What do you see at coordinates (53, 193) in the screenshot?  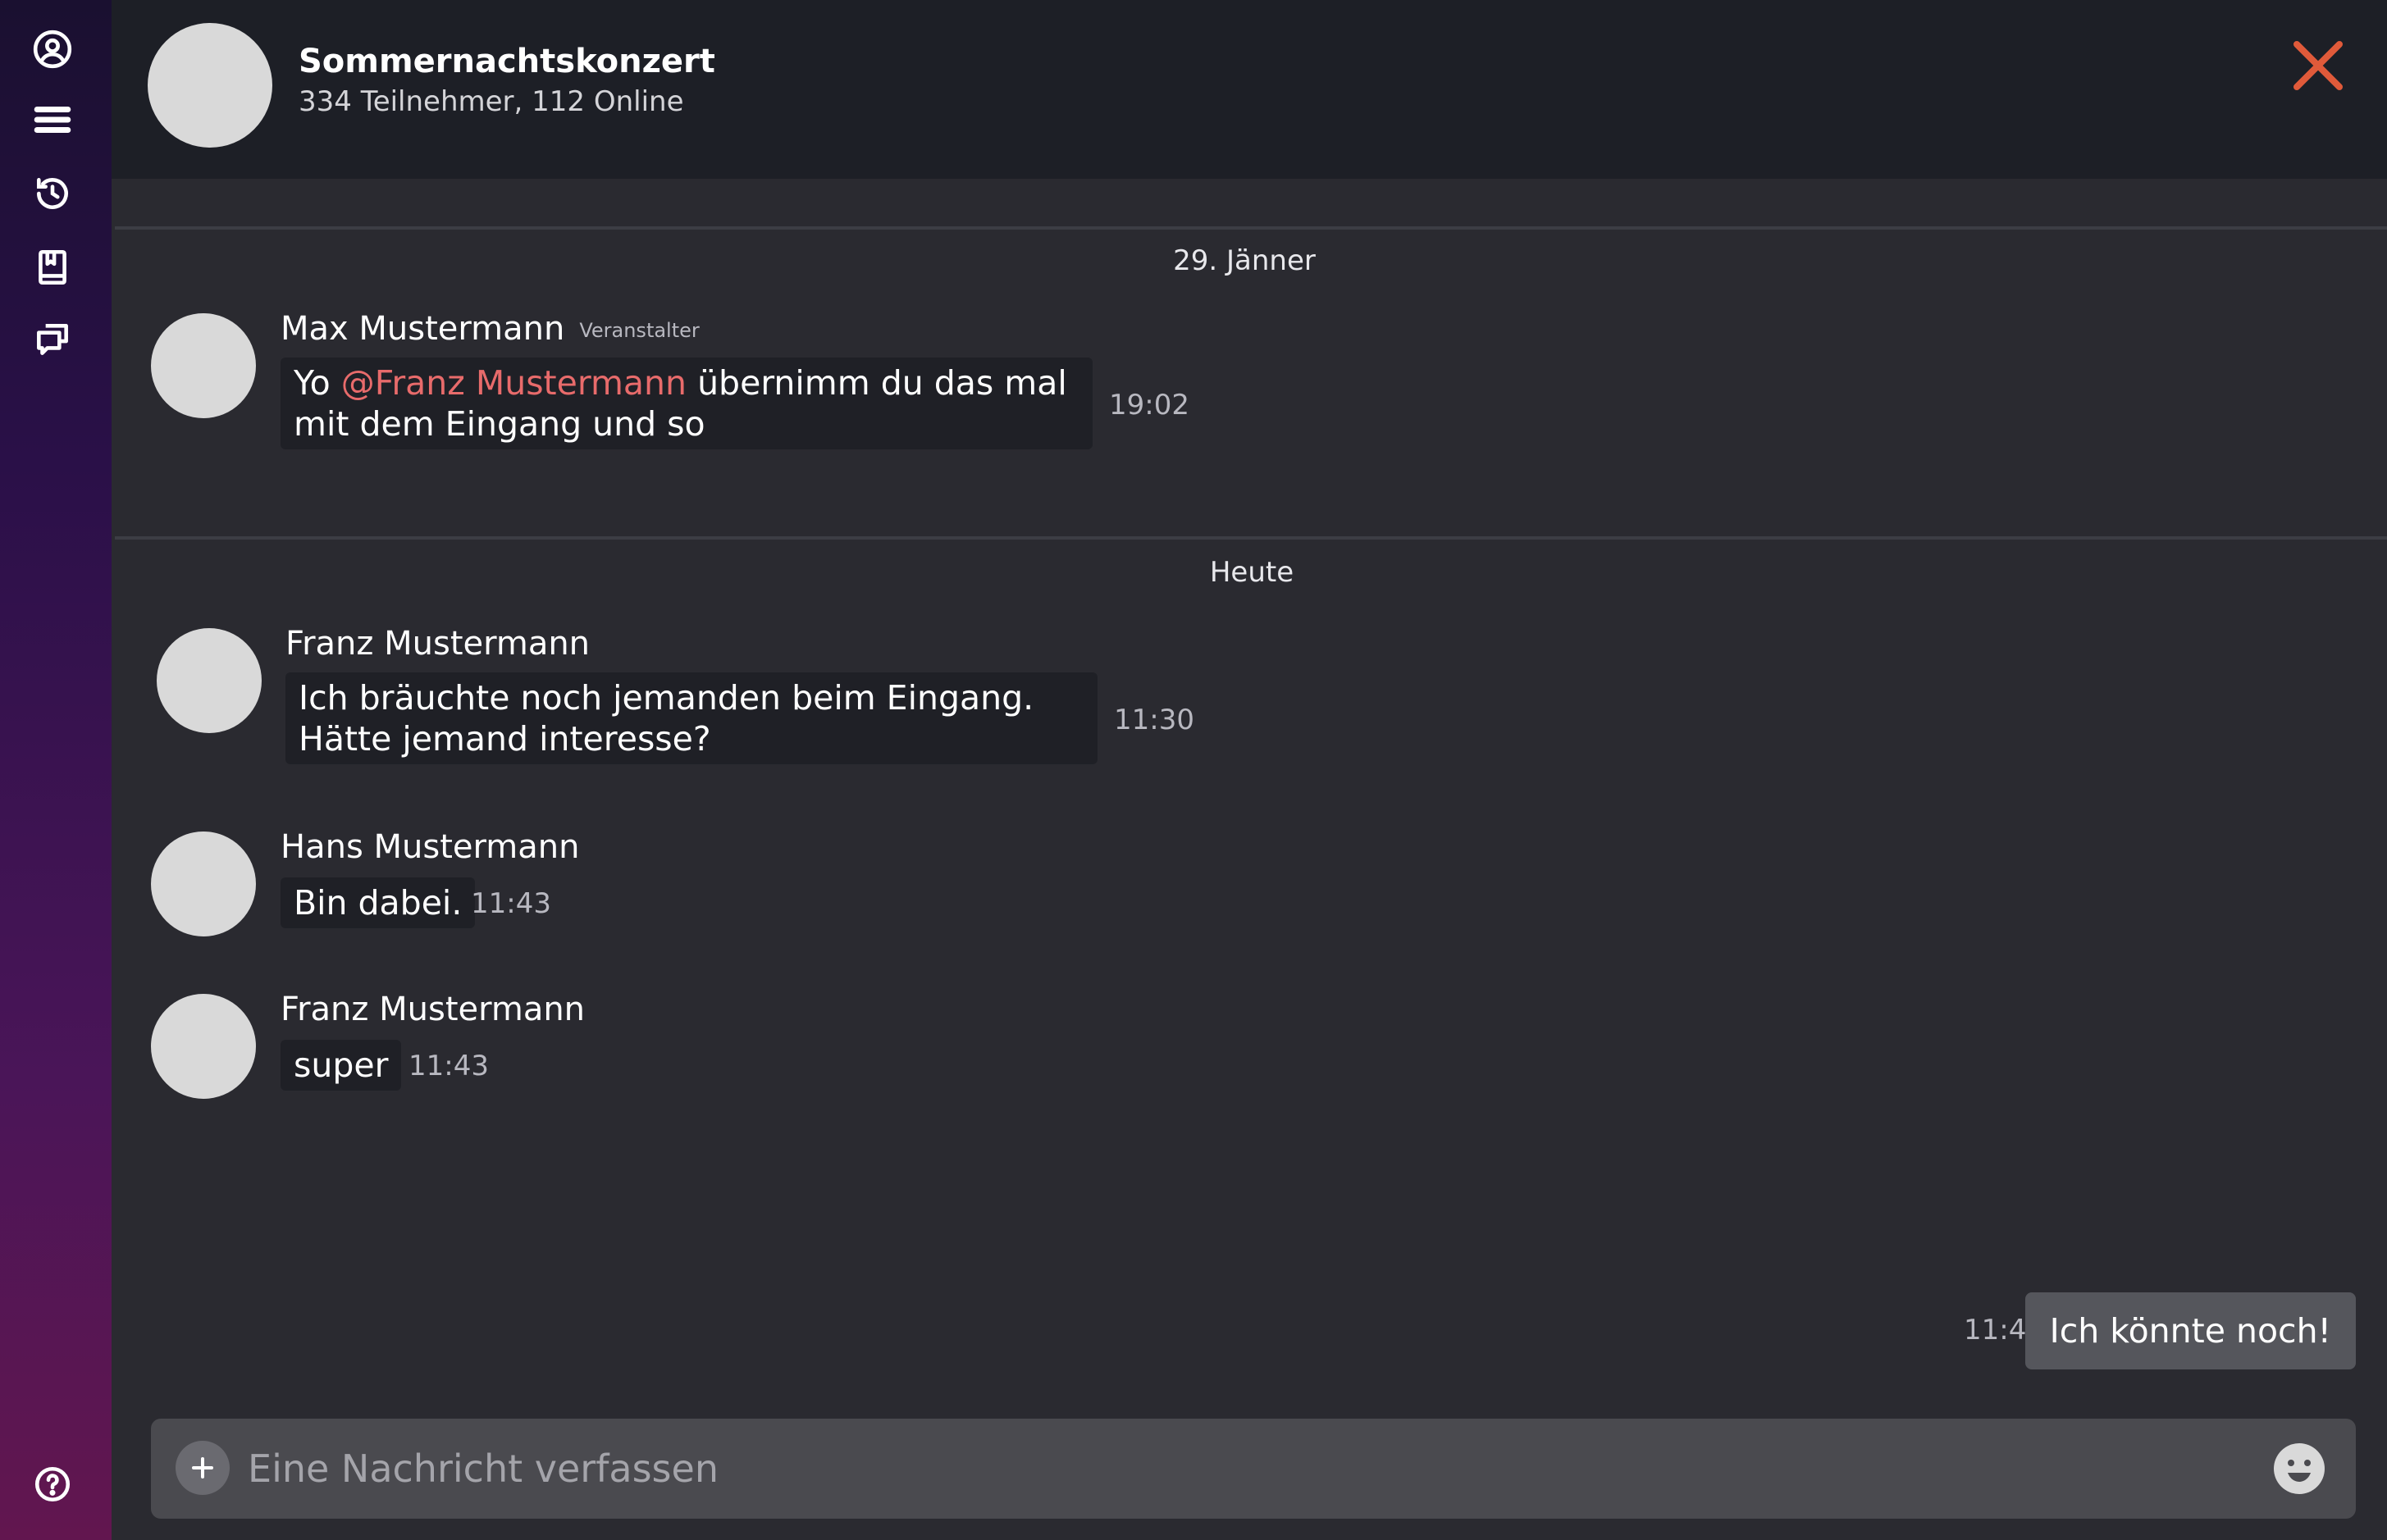 I see `history-icon` at bounding box center [53, 193].